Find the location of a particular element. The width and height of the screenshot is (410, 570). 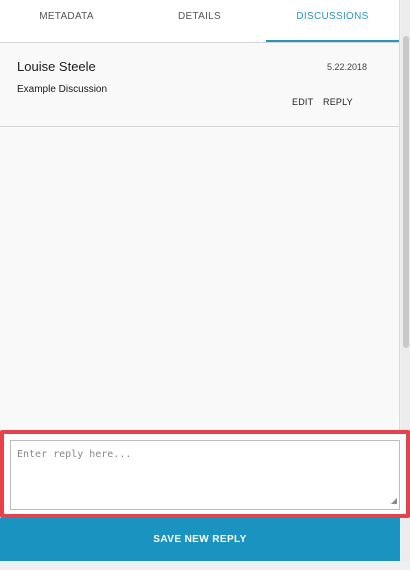

reply-input is located at coordinates (205, 475).